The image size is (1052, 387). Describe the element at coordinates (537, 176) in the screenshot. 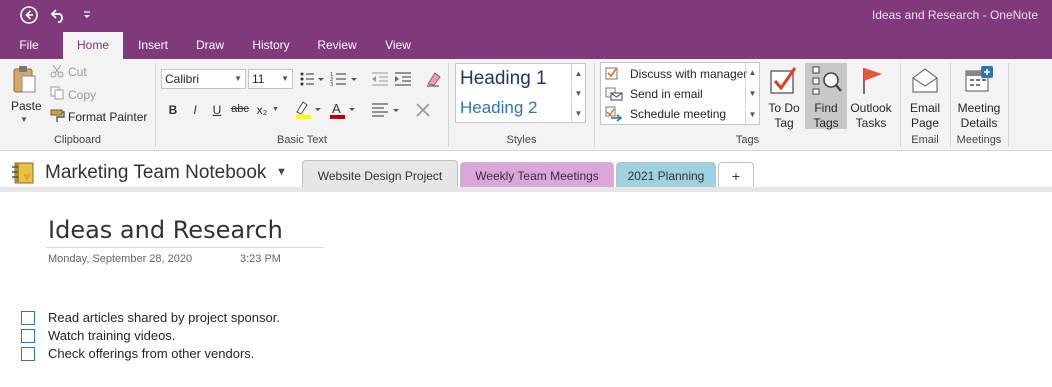

I see `section-tab-weekly-meetings: Weekly Team Meetings` at that location.